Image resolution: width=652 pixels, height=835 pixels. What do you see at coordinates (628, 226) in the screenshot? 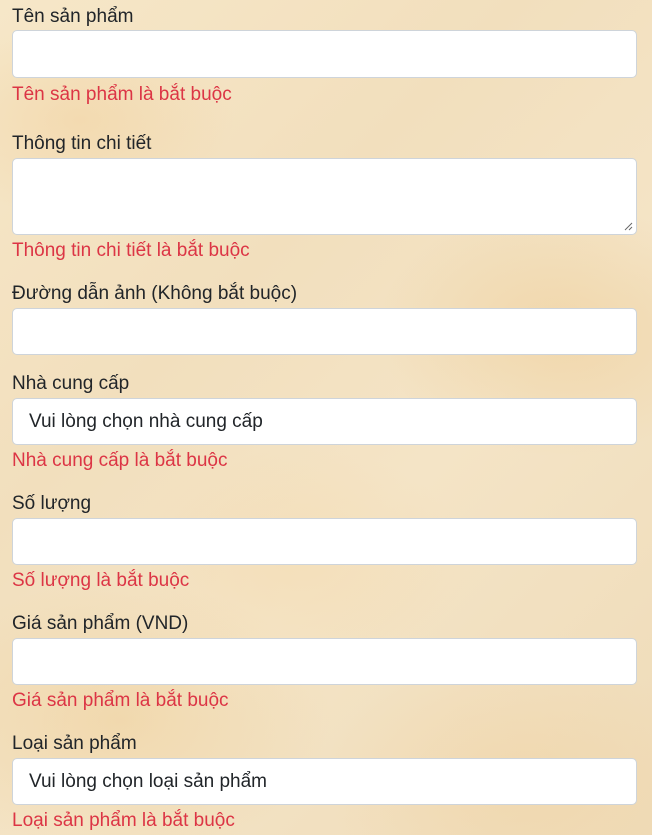
I see `resize-grip-icon` at bounding box center [628, 226].